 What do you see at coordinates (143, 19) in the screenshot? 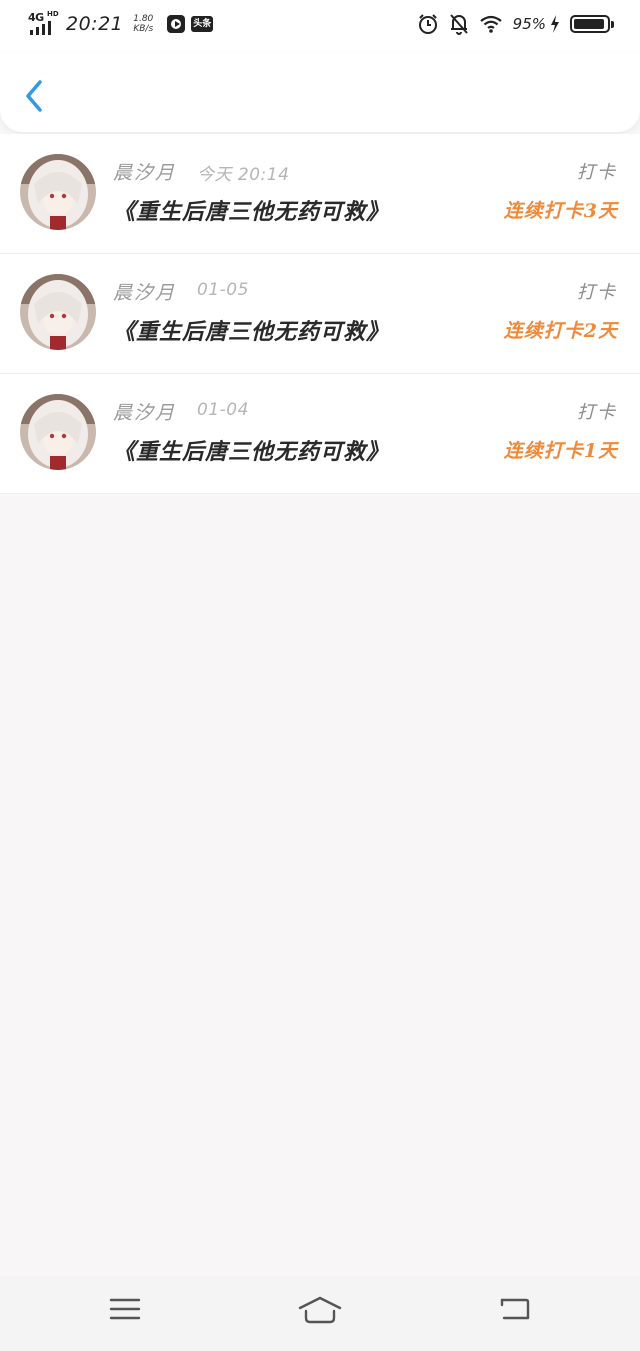
I see `speed-value: 1.80` at bounding box center [143, 19].